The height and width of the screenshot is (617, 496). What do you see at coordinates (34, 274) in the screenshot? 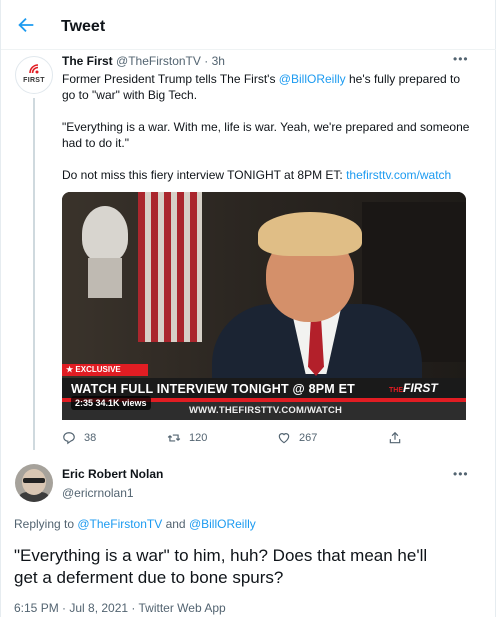
I see `thread-connector` at bounding box center [34, 274].